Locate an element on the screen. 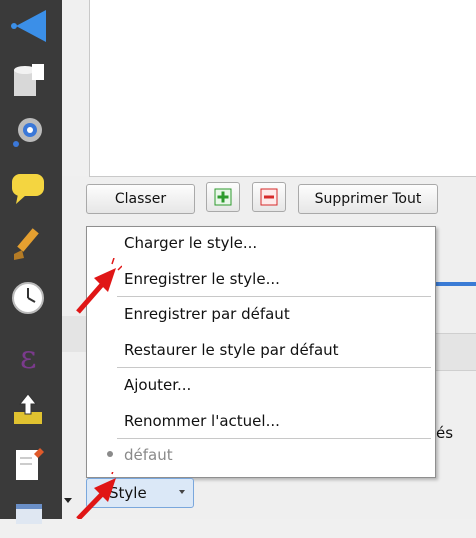 The width and height of the screenshot is (476, 538). minus-icon is located at coordinates (269, 197).